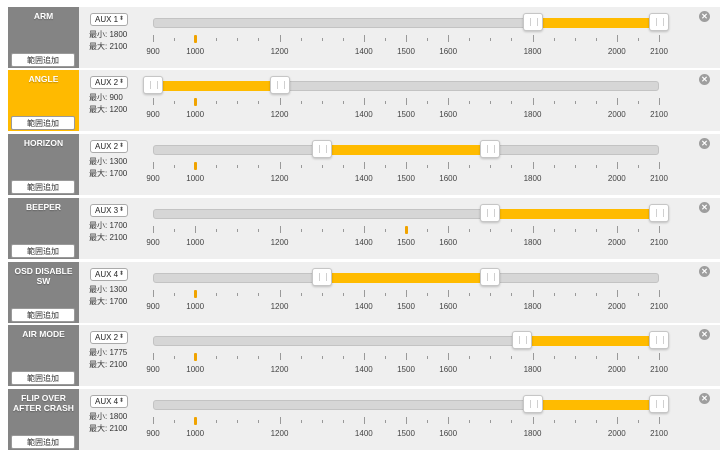  I want to click on mode-name: BEEPER, so click(43, 207).